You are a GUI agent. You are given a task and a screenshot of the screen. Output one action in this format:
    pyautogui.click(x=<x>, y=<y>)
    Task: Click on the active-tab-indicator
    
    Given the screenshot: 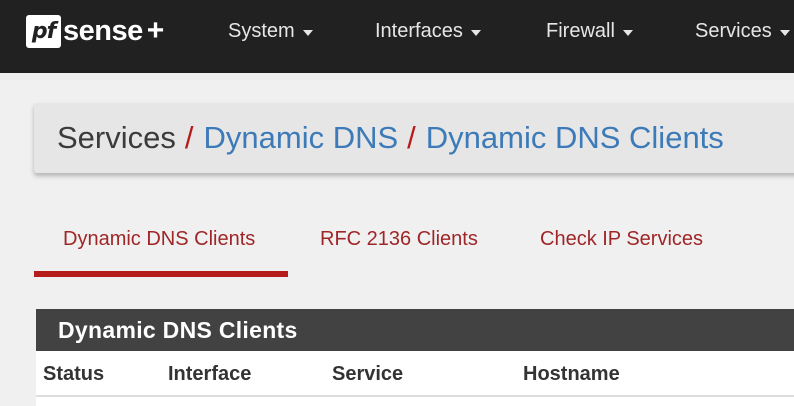 What is the action you would take?
    pyautogui.click(x=161, y=274)
    